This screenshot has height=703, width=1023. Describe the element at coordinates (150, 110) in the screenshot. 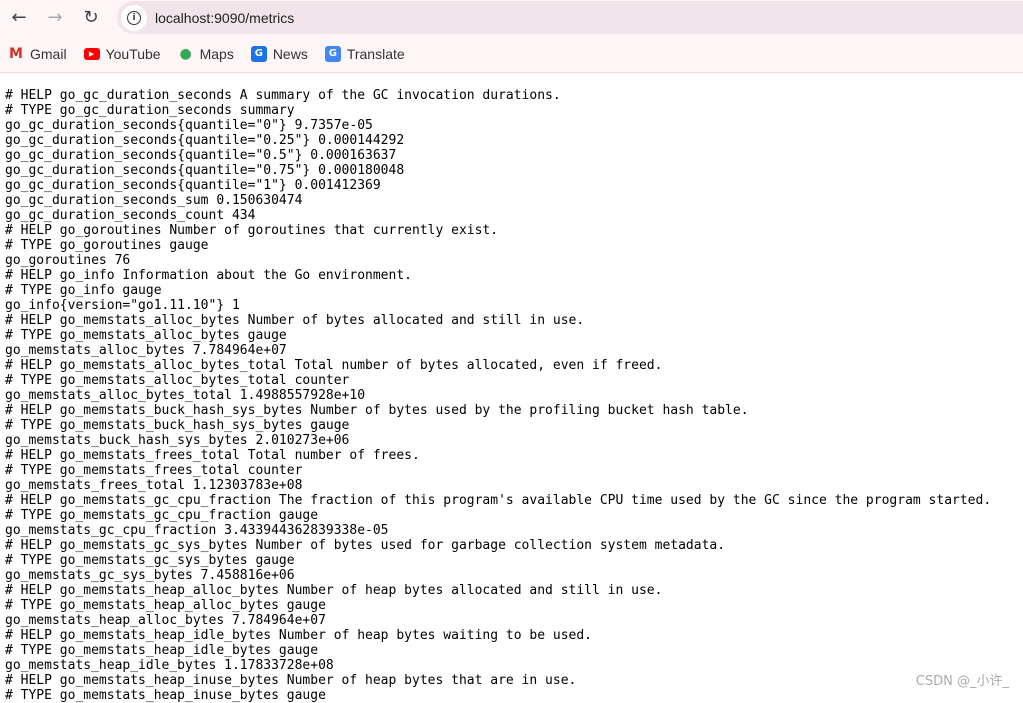

I see `metric-line: # TYPE go_gc_duration_seconds summary` at that location.